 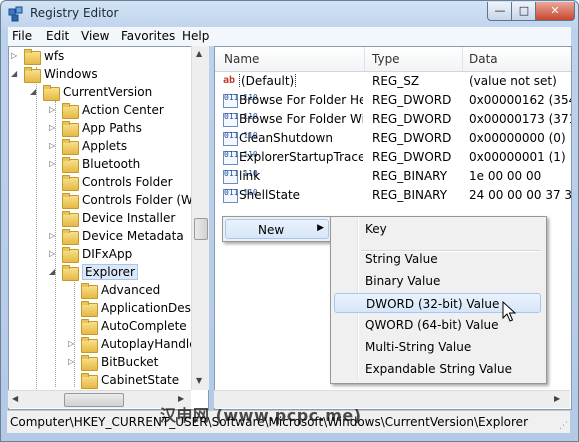 What do you see at coordinates (437, 229) in the screenshot?
I see `submenu-item-key: Key` at bounding box center [437, 229].